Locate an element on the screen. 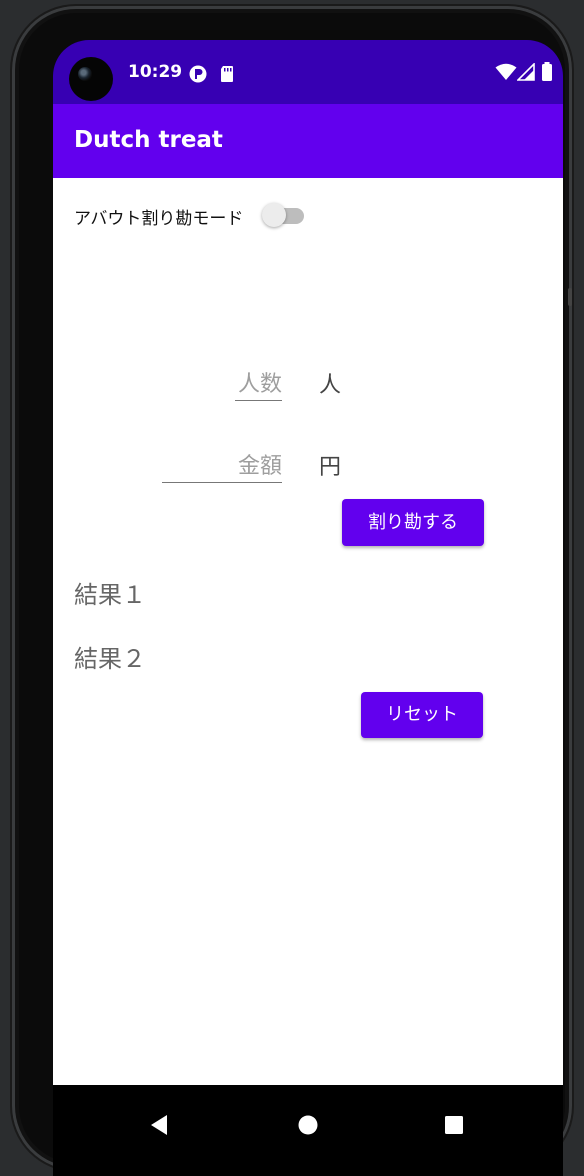  people-count-input: 人数 is located at coordinates (258, 383).